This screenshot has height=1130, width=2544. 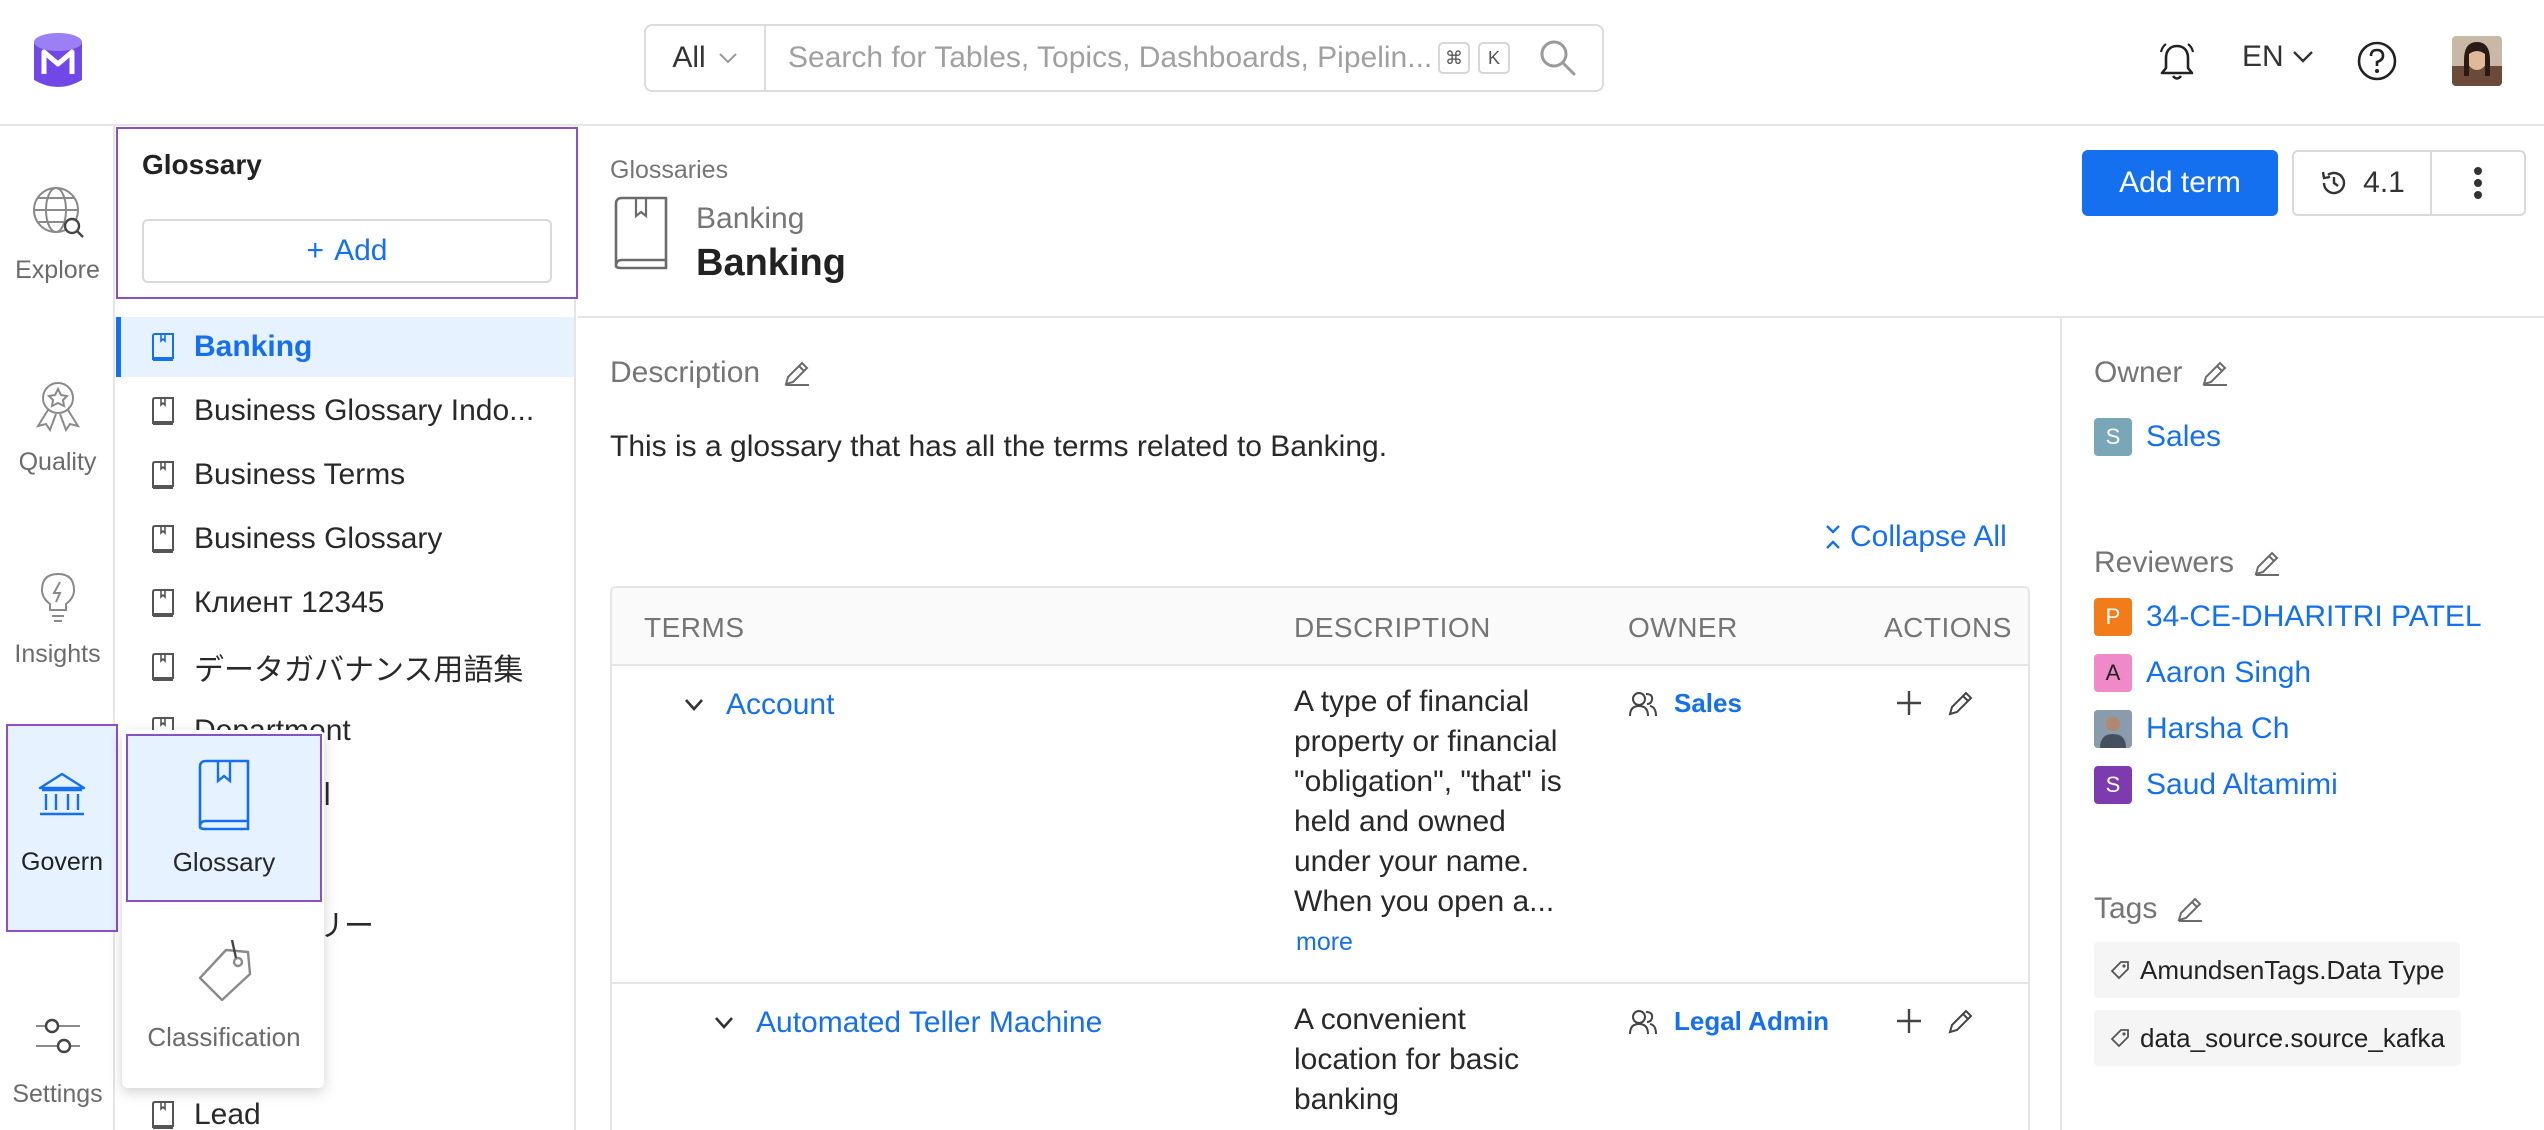 I want to click on notification-bell-icon, so click(x=2177, y=62).